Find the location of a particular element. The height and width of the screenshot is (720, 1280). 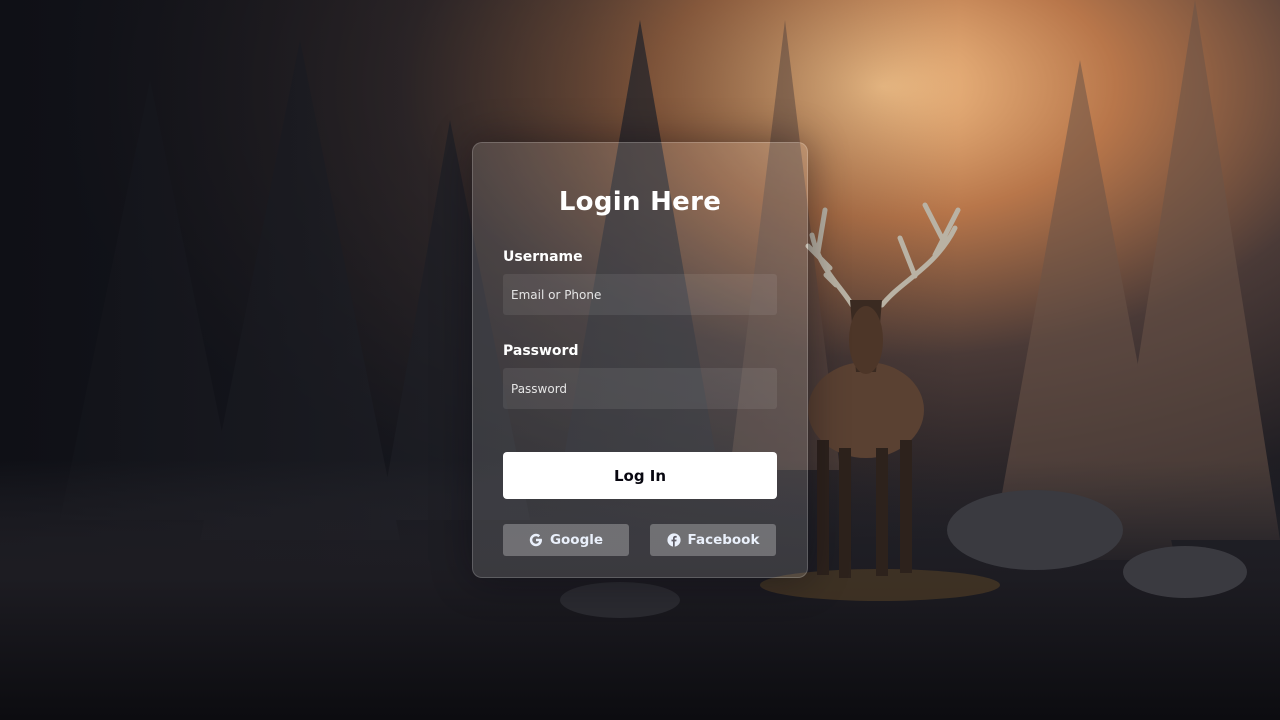

password-input is located at coordinates (640, 388).